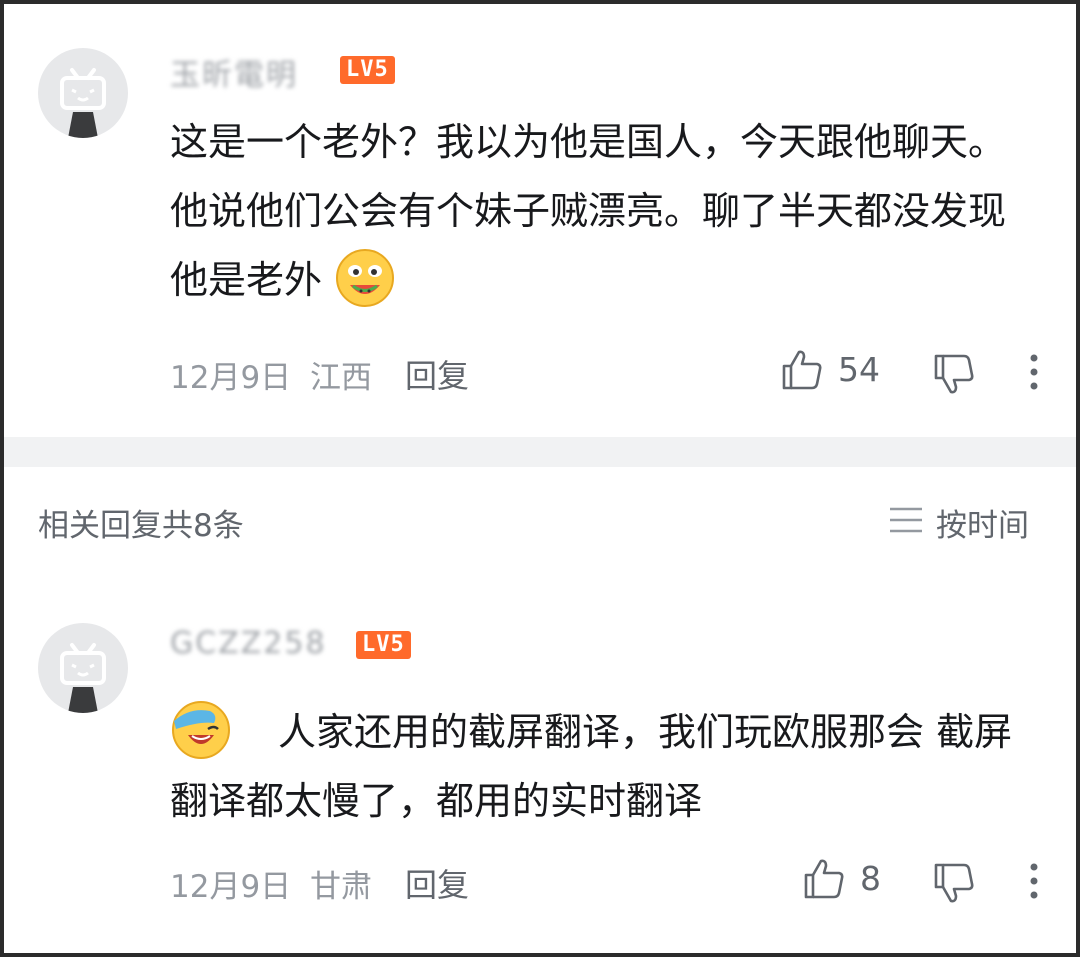 The image size is (1080, 957). I want to click on comment-location: 甘肃, so click(341, 887).